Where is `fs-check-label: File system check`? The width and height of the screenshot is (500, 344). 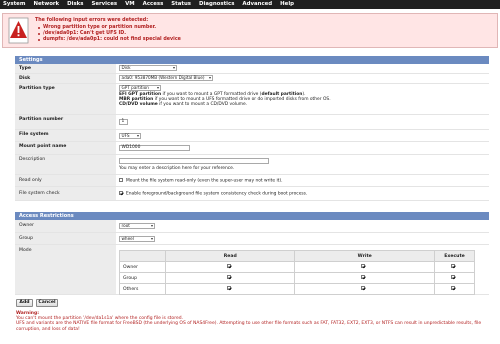 fs-check-label: File system check is located at coordinates (65, 193).